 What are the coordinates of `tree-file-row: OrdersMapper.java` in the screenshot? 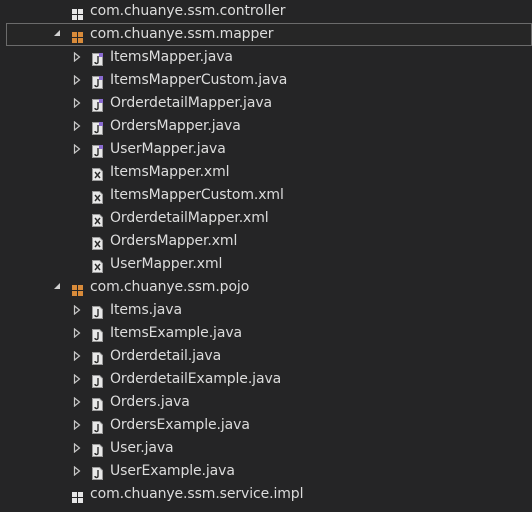 It's located at (266, 126).